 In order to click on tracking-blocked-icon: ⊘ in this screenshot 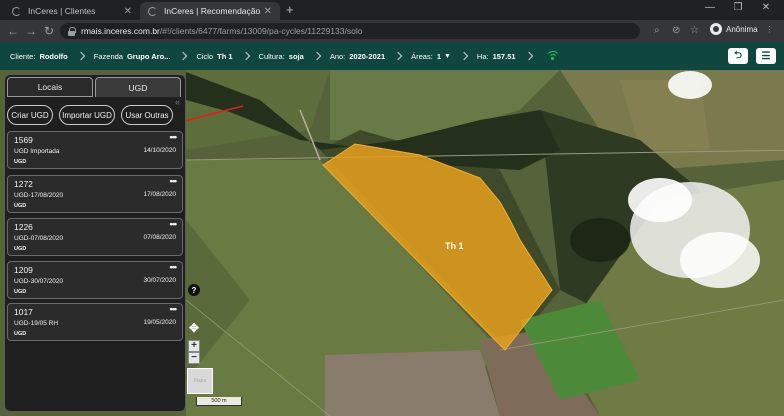, I will do `click(676, 30)`.